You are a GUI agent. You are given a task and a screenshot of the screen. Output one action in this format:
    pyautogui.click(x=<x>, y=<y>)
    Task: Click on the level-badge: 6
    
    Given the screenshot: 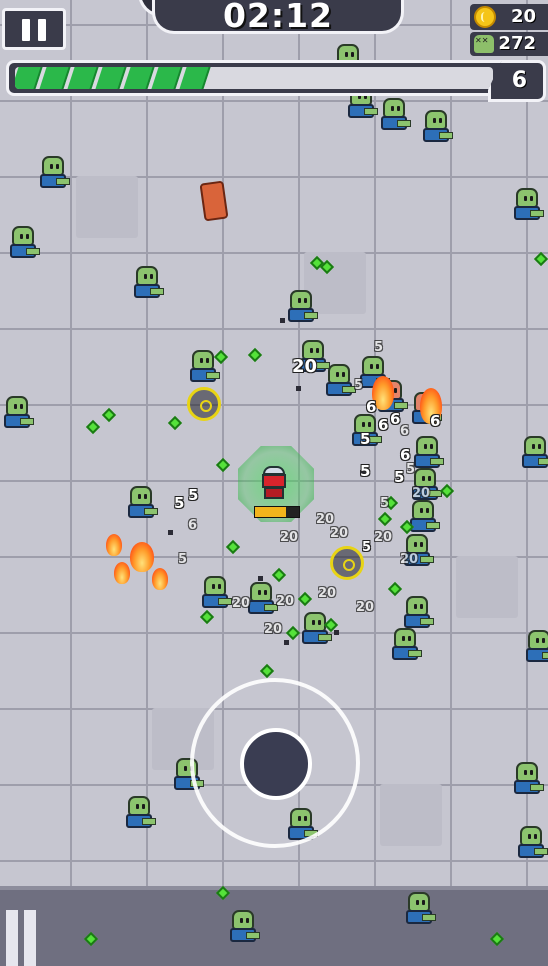 What is the action you would take?
    pyautogui.click(x=517, y=81)
    